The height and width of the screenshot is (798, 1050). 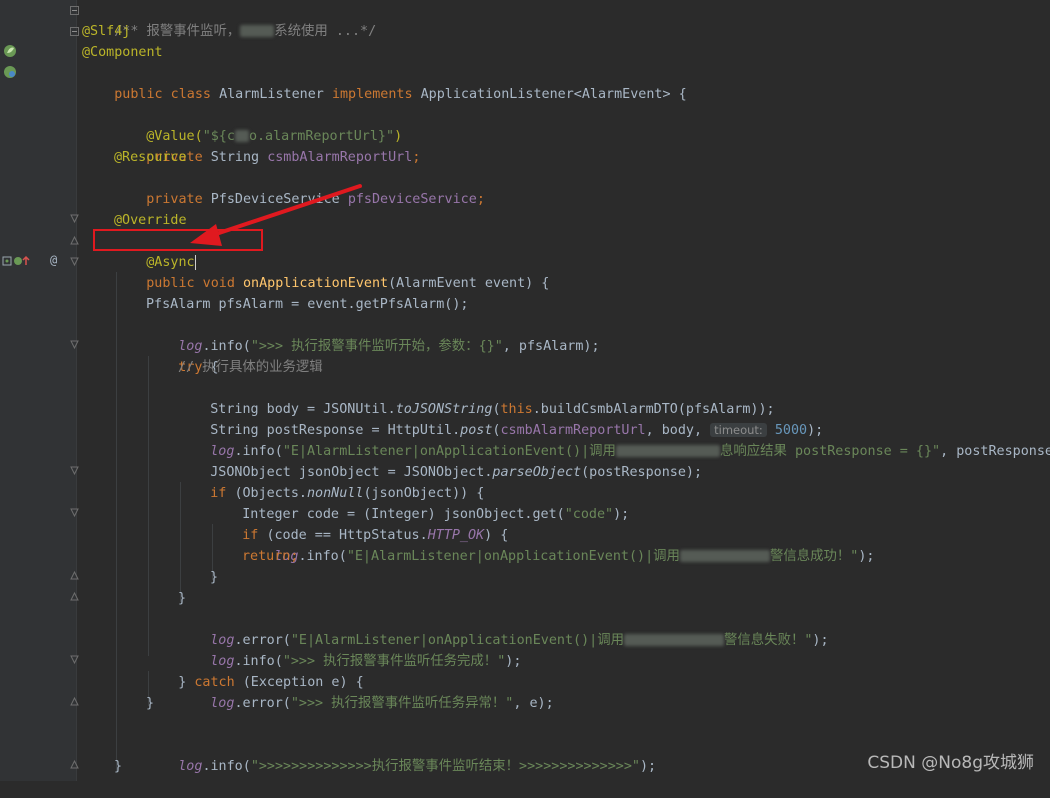 What do you see at coordinates (53, 260) in the screenshot?
I see `override-marker: @` at bounding box center [53, 260].